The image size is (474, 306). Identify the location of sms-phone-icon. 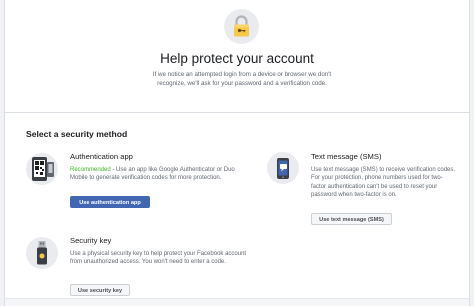
(283, 168).